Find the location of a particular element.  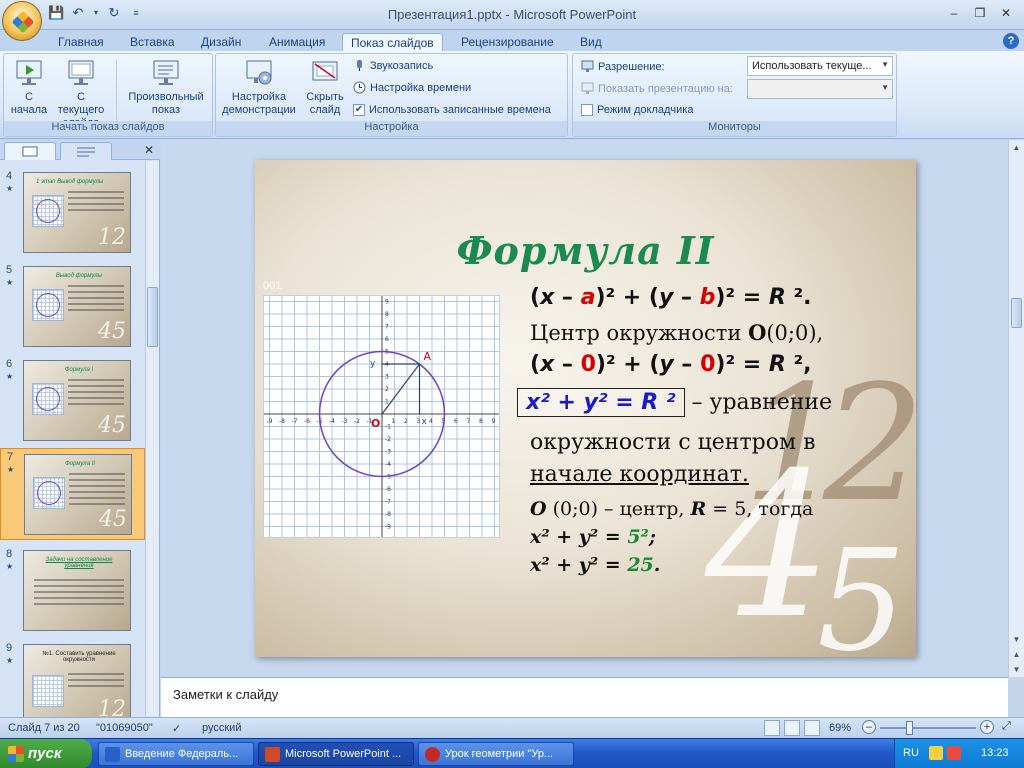

show-on-select: ▼ is located at coordinates (820, 89).